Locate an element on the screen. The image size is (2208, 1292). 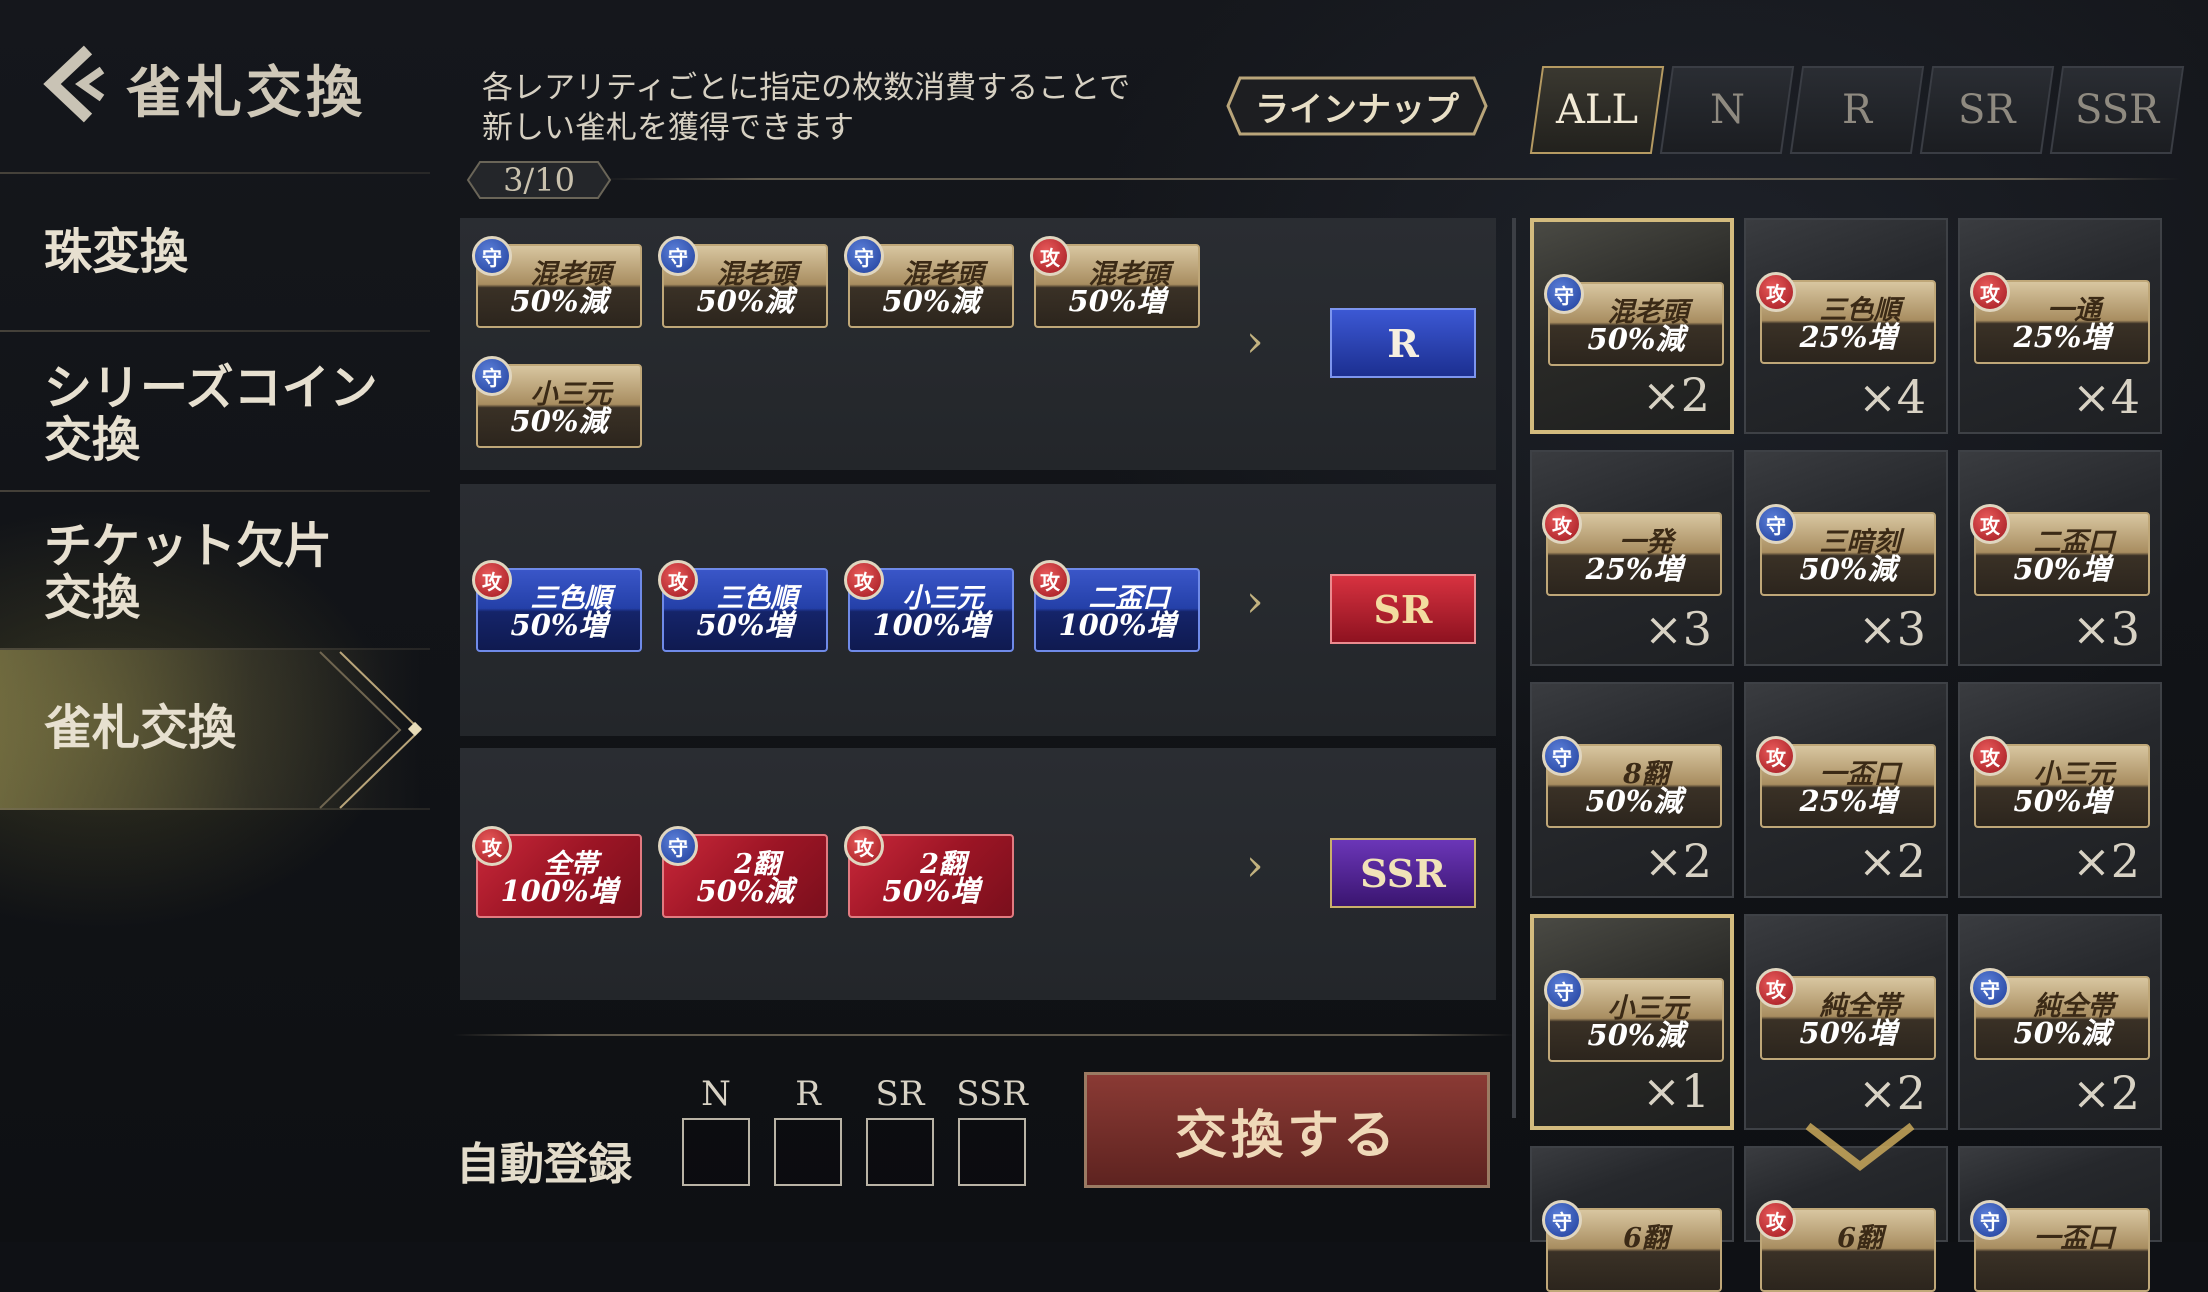
inventory-card: 守三暗刻 50%減 ×3 is located at coordinates (1846, 558).